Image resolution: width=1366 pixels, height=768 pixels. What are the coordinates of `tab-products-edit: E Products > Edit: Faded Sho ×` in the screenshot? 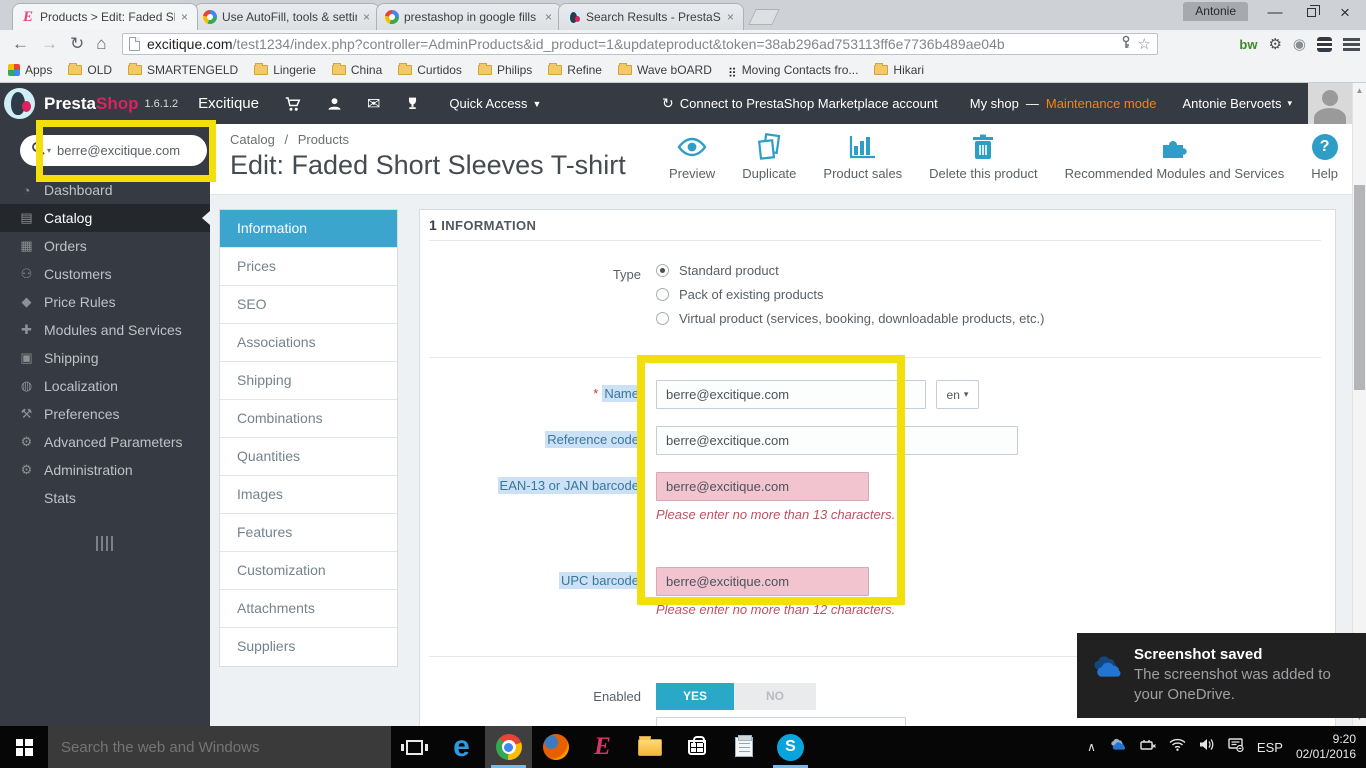 It's located at (105, 16).